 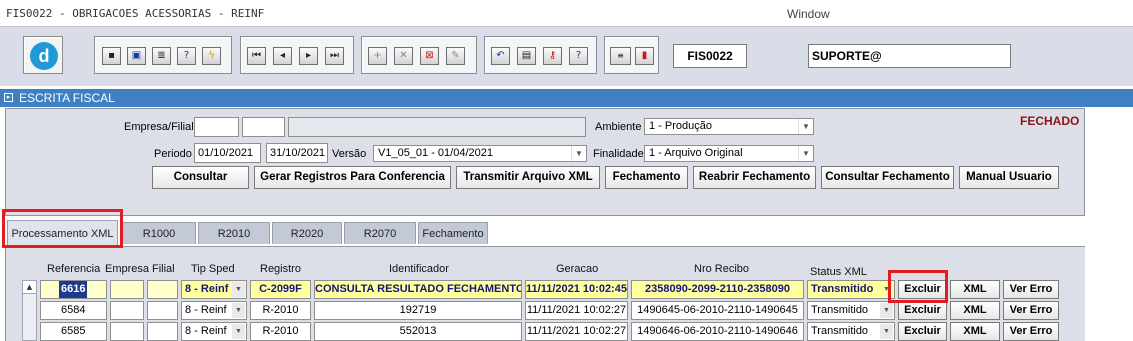 I want to click on periodo-start-field: 01/10/2021, so click(x=227, y=153).